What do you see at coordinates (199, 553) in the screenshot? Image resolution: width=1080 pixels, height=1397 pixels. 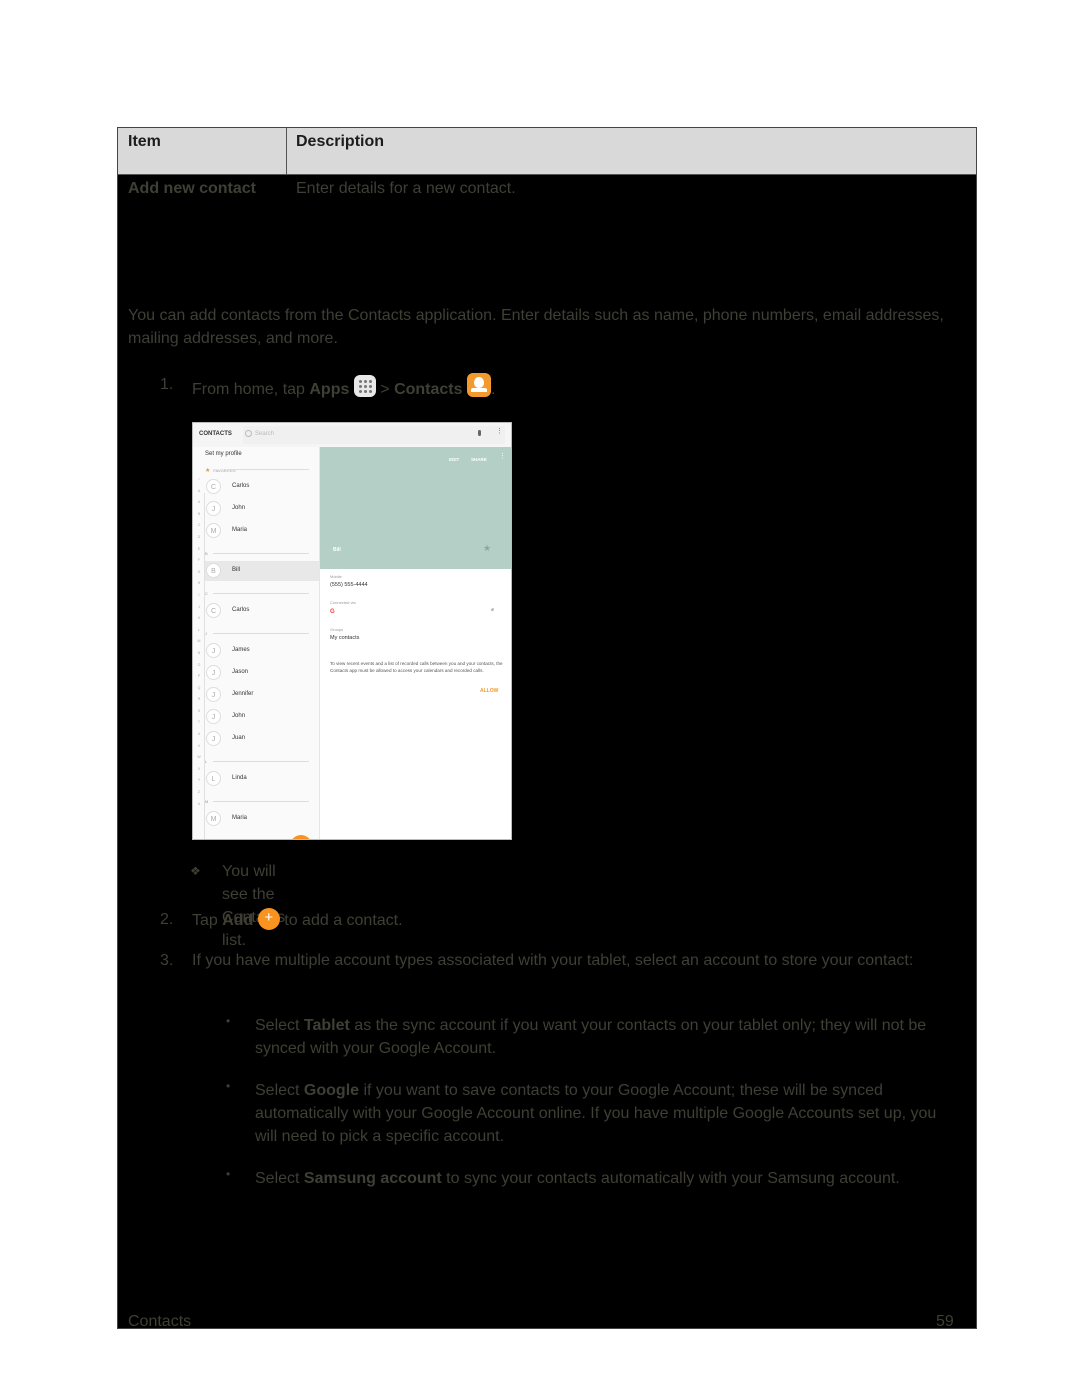 I see `index-letter: E` at bounding box center [199, 553].